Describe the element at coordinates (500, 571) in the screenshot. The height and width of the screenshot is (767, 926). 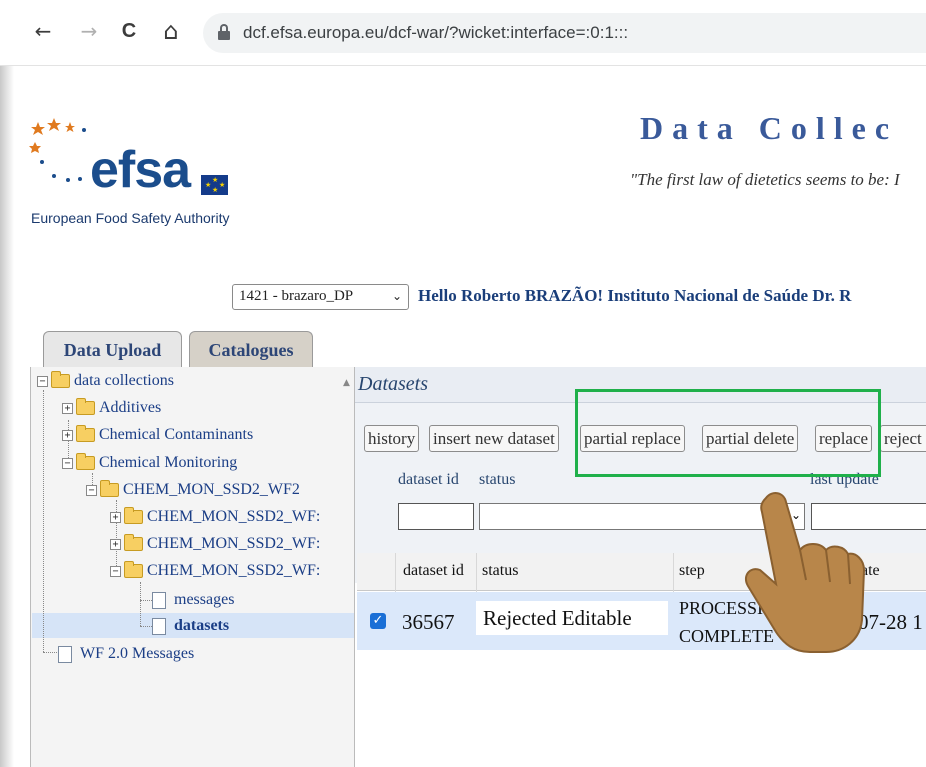
I see `column-header-status: status` at that location.